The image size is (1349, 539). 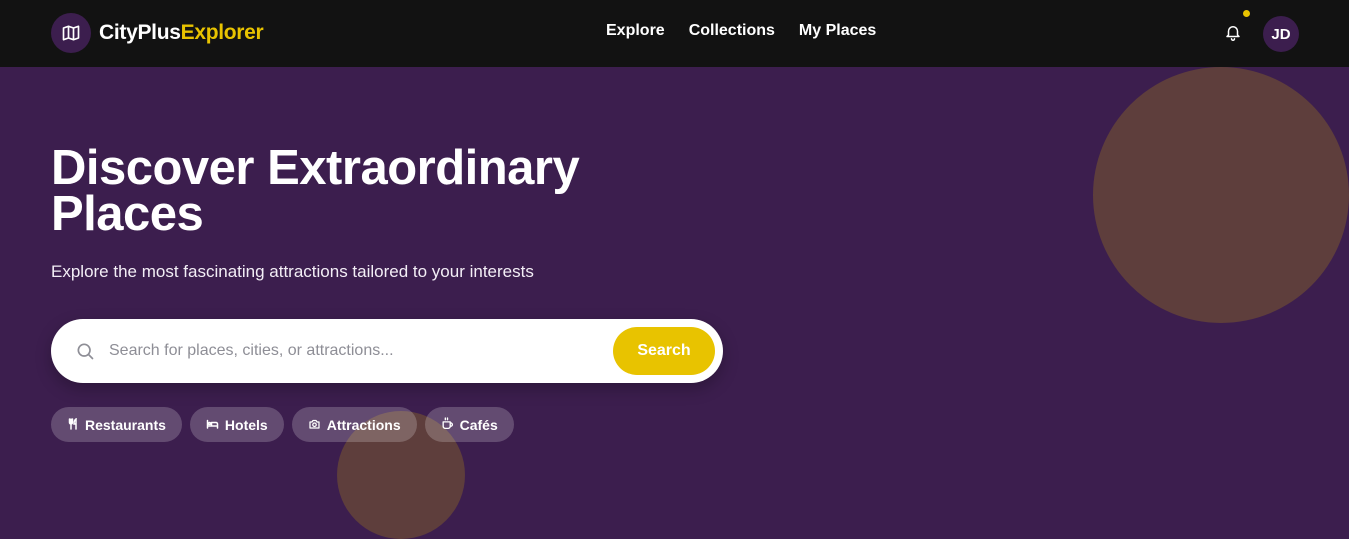 What do you see at coordinates (212, 425) in the screenshot?
I see `bed-icon` at bounding box center [212, 425].